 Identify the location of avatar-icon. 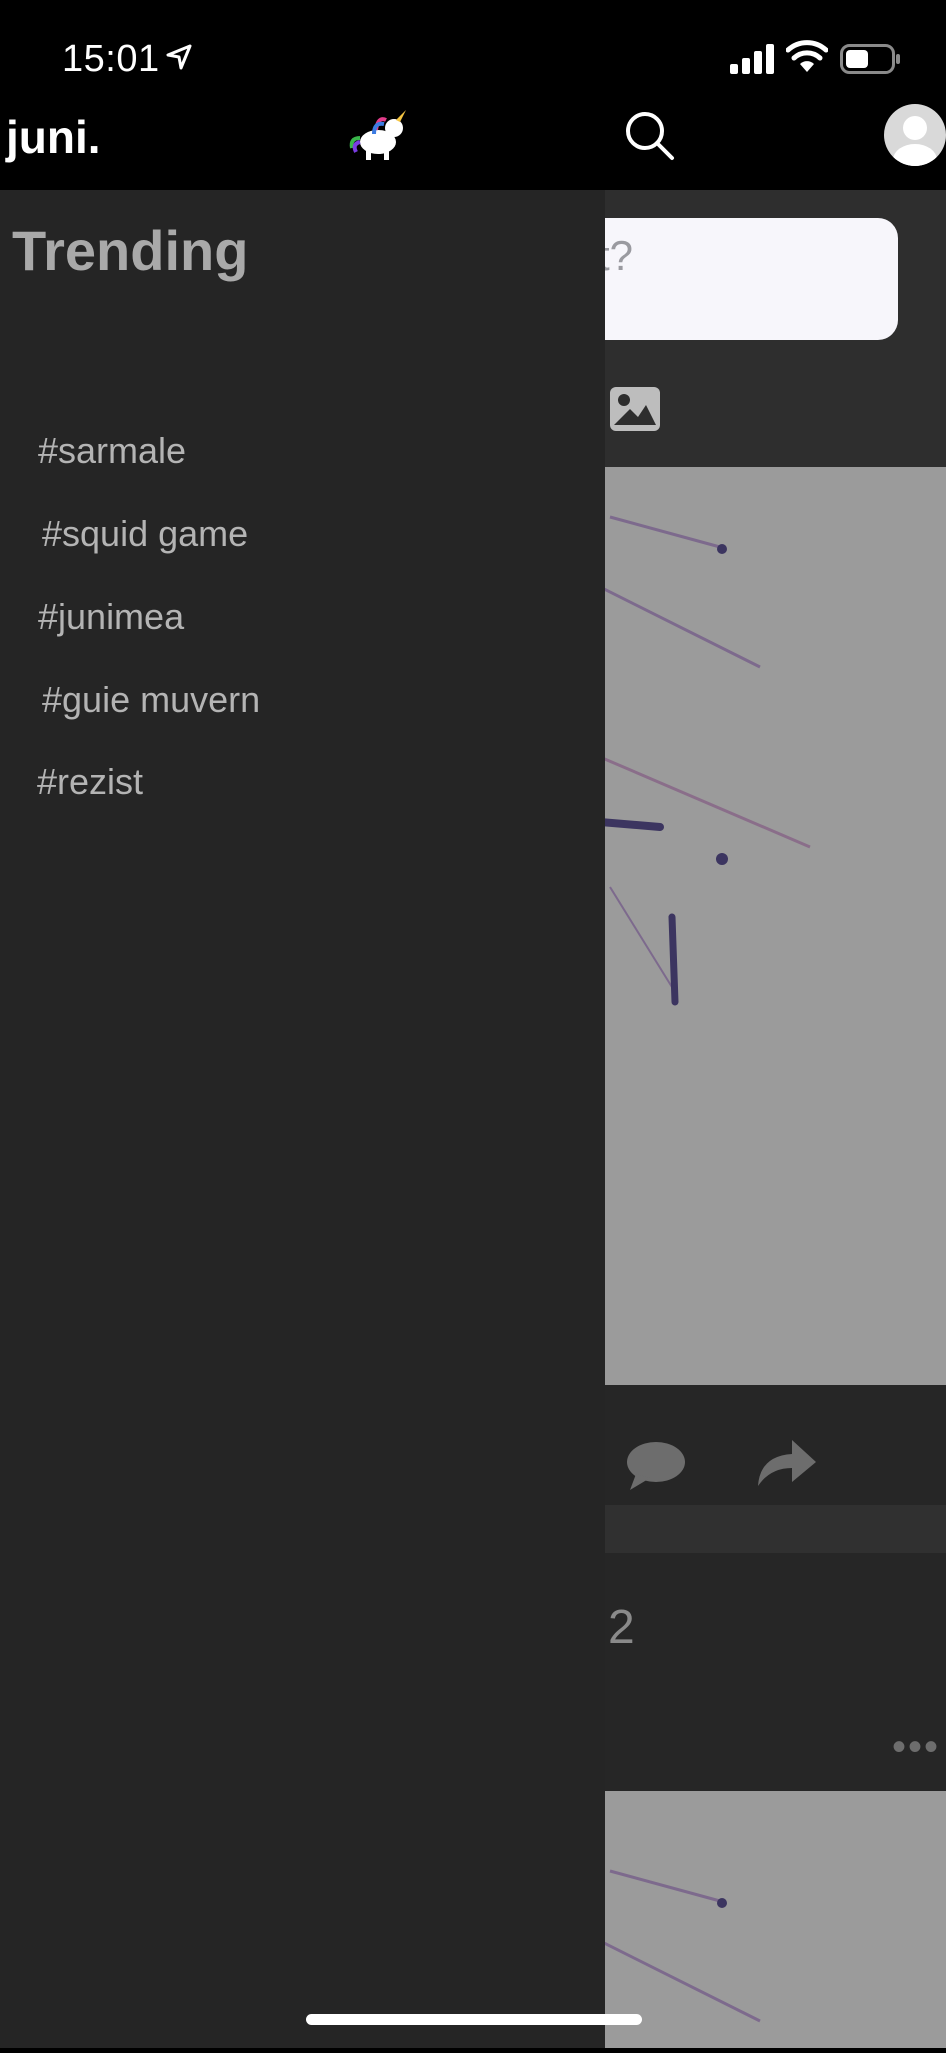
(915, 141).